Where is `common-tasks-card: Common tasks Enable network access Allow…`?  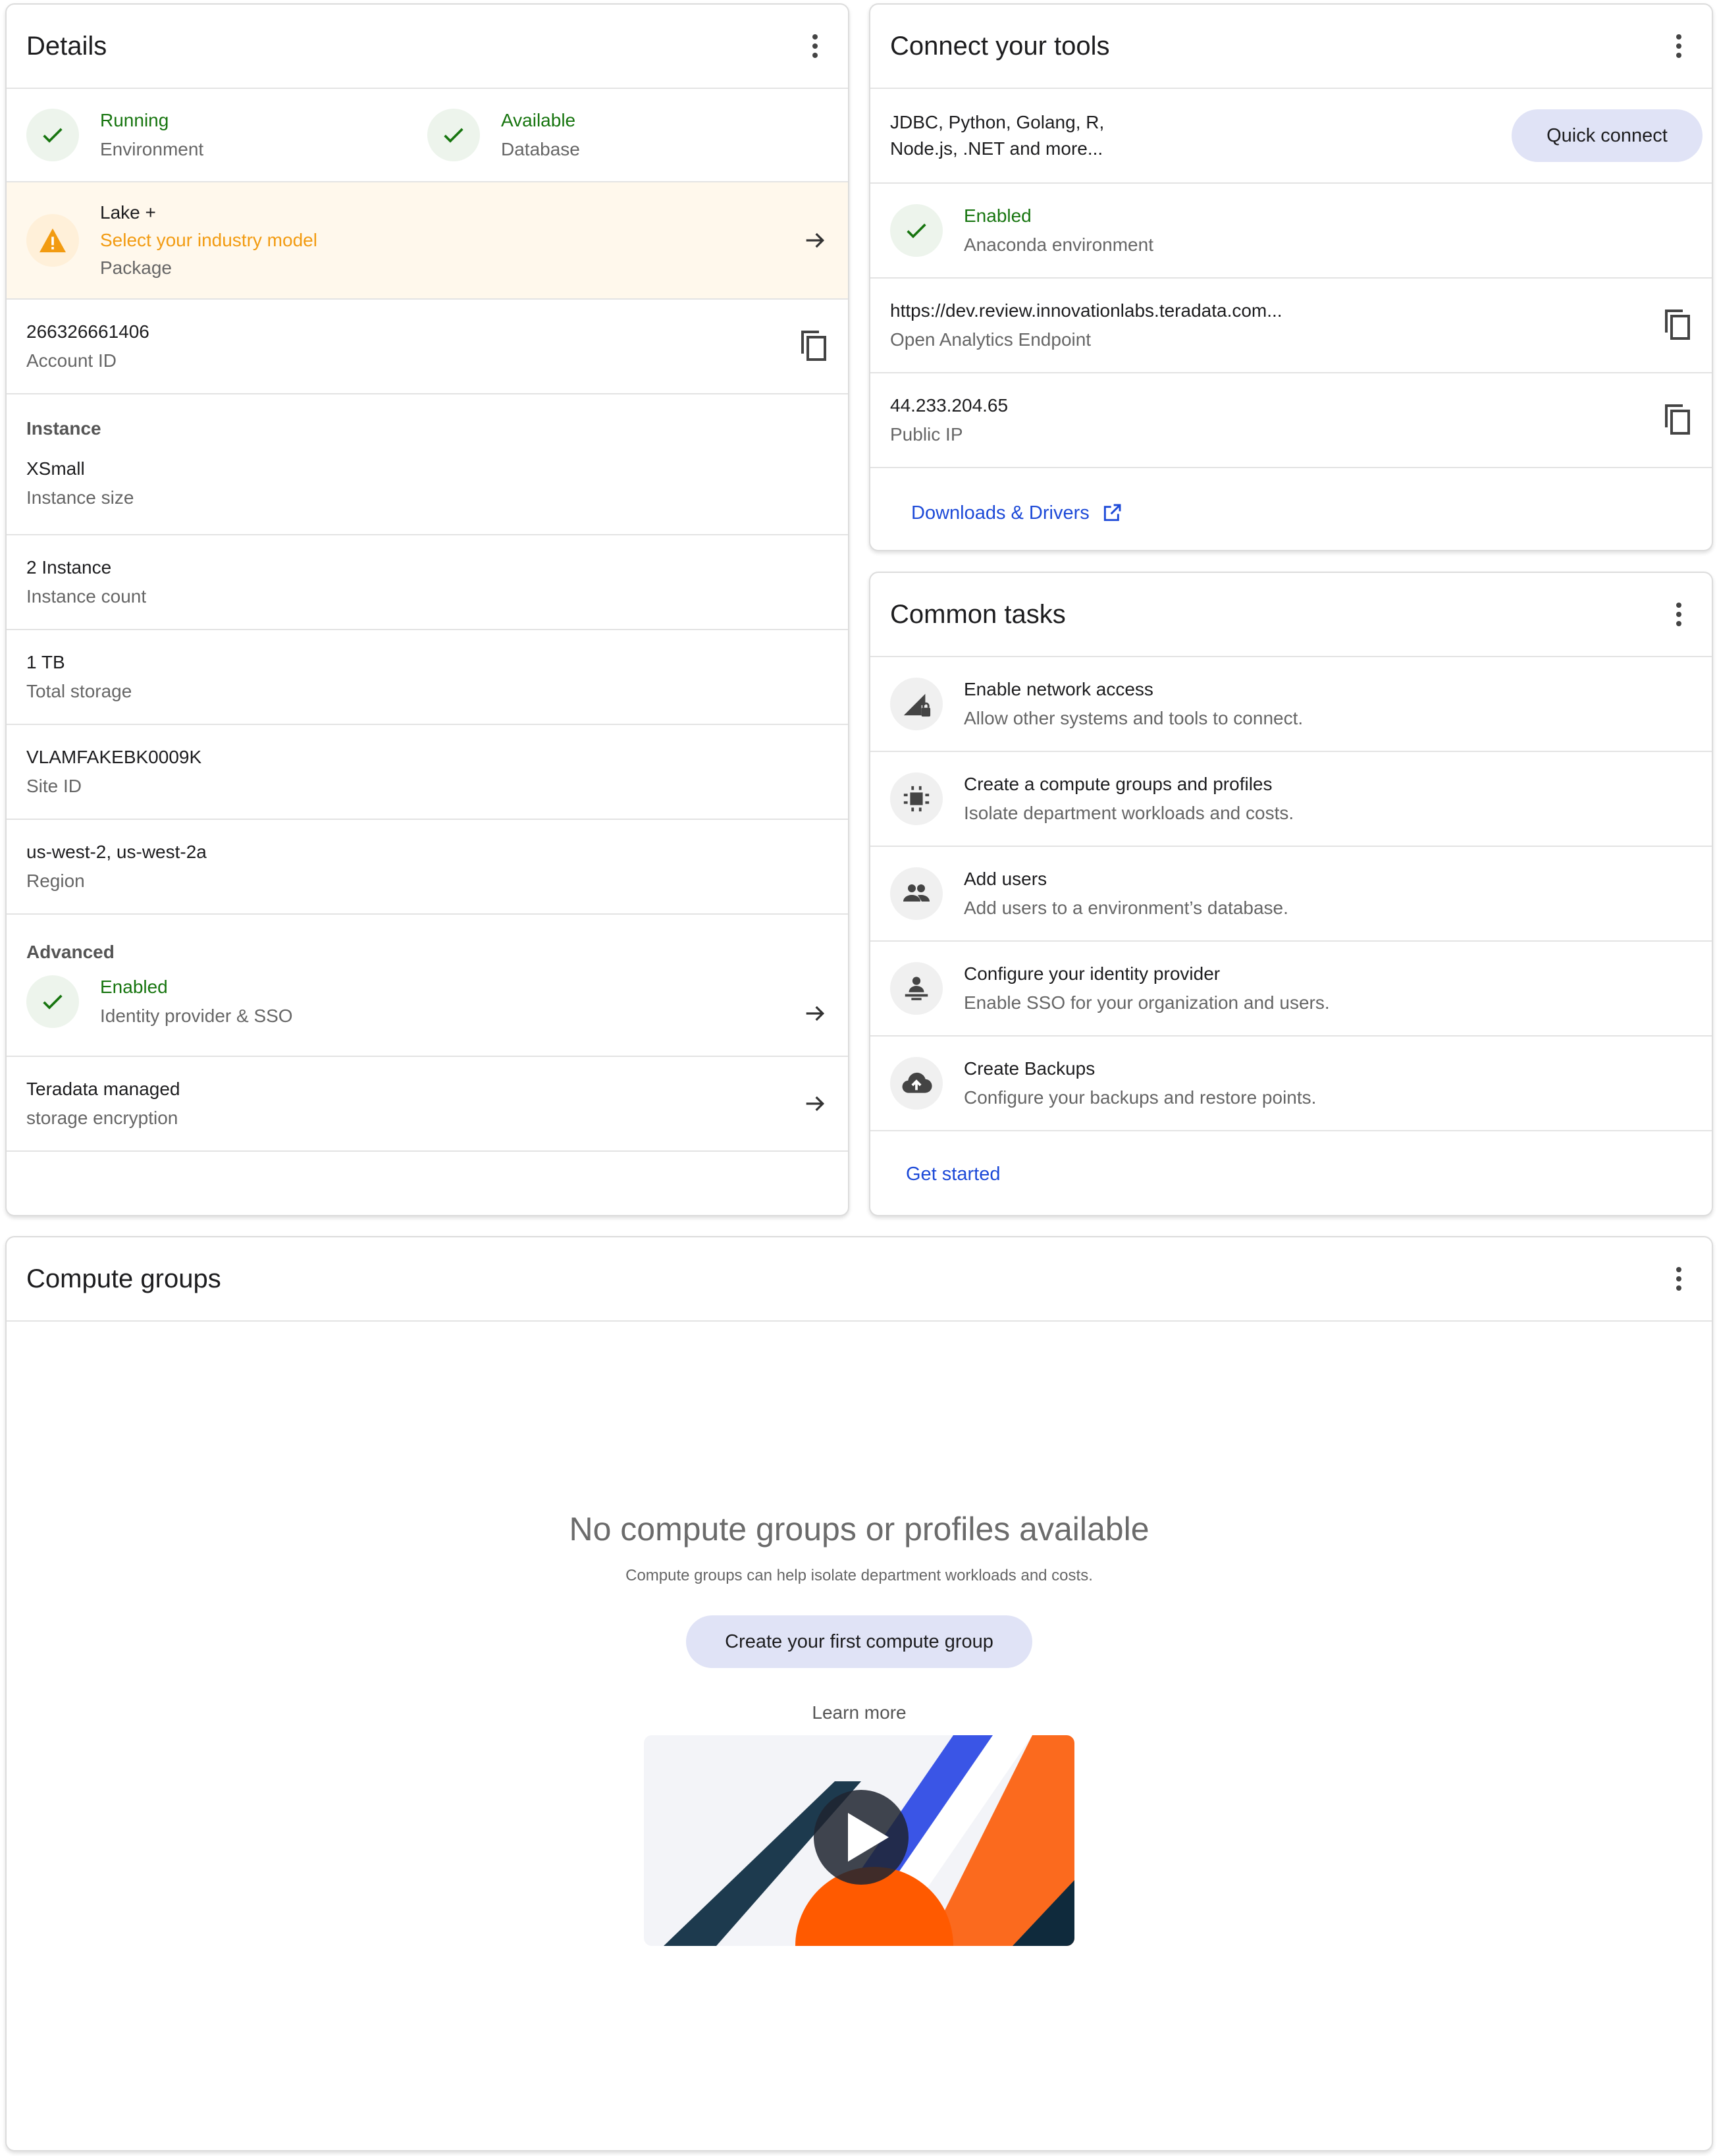
common-tasks-card: Common tasks Enable network access Allow… is located at coordinates (1291, 894).